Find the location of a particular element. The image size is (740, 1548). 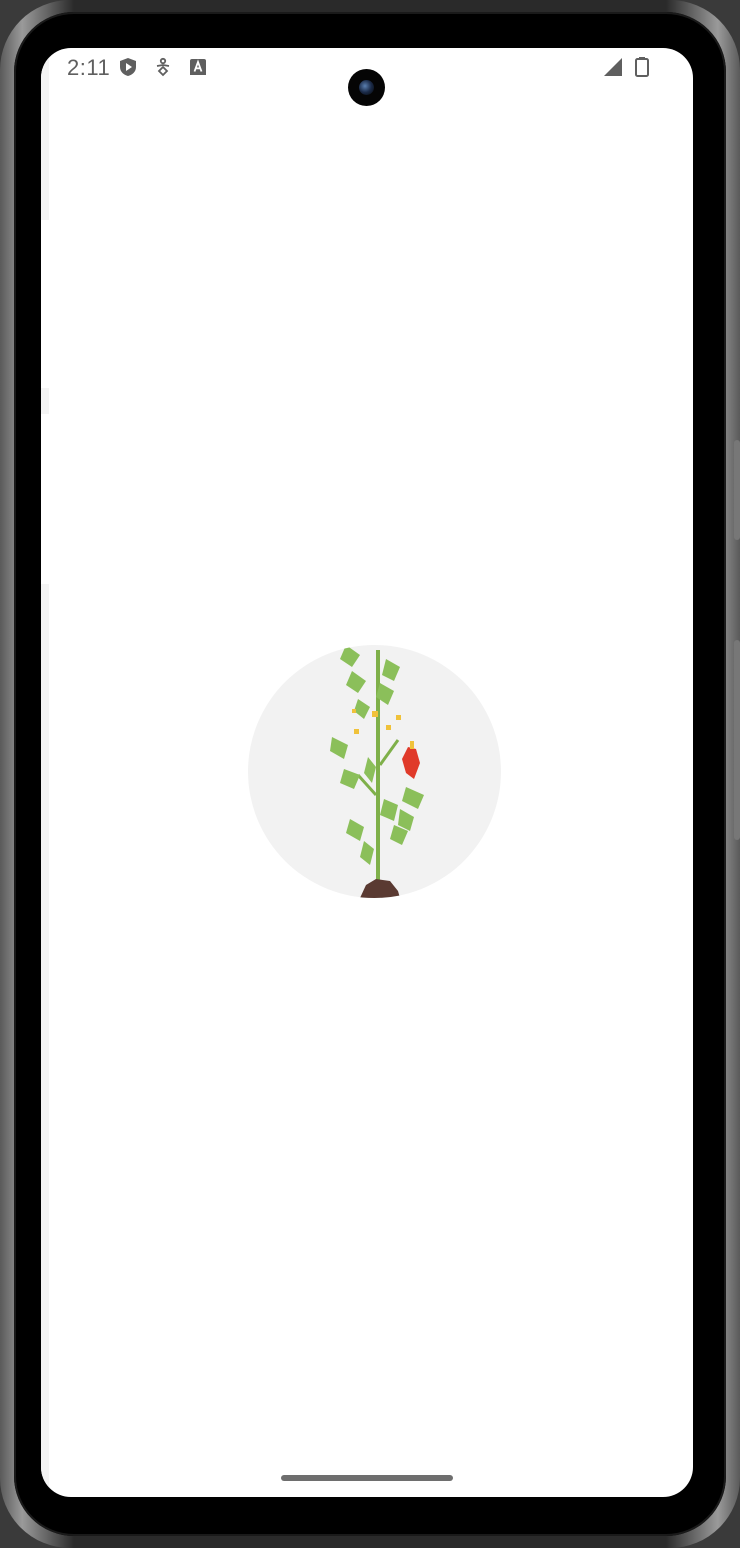

play-protect-icon is located at coordinates (128, 67).